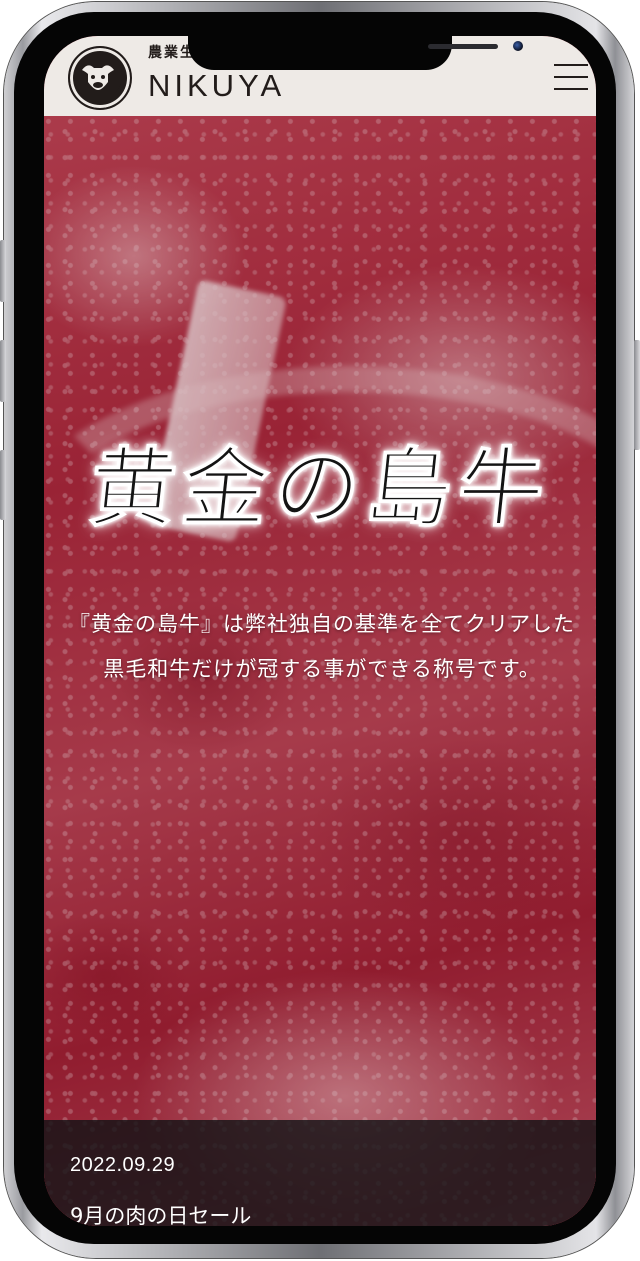  Describe the element at coordinates (355, 53) in the screenshot. I see `phone-notch` at that location.